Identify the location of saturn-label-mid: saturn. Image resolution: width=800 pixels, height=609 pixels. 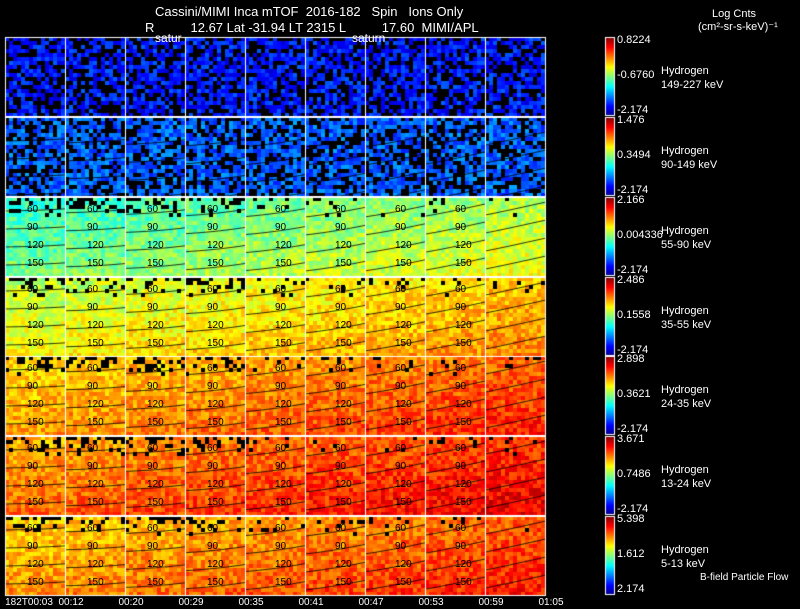
(369, 38).